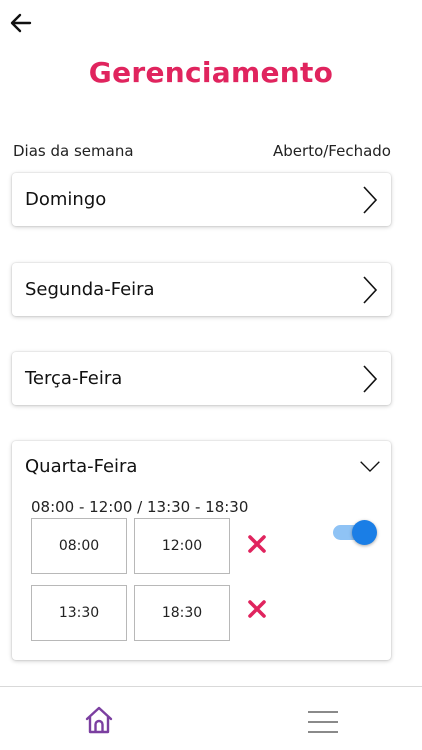 Image resolution: width=422 pixels, height=750 pixels. What do you see at coordinates (332, 151) in the screenshot?
I see `status-column-label: Aberto/Fechado` at bounding box center [332, 151].